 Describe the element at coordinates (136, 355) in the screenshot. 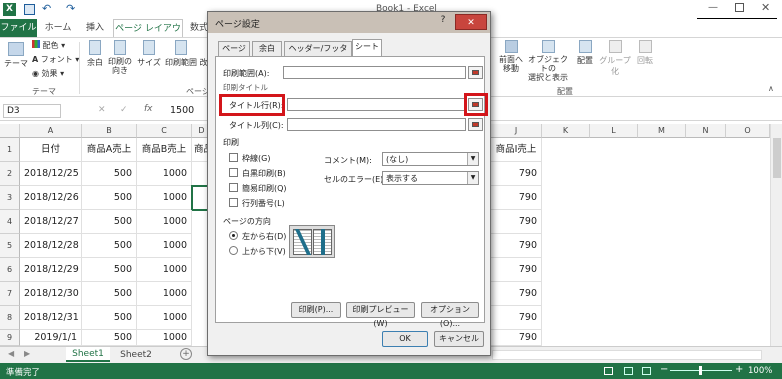

I see `sheet-tab-sheet2: Sheet2` at that location.